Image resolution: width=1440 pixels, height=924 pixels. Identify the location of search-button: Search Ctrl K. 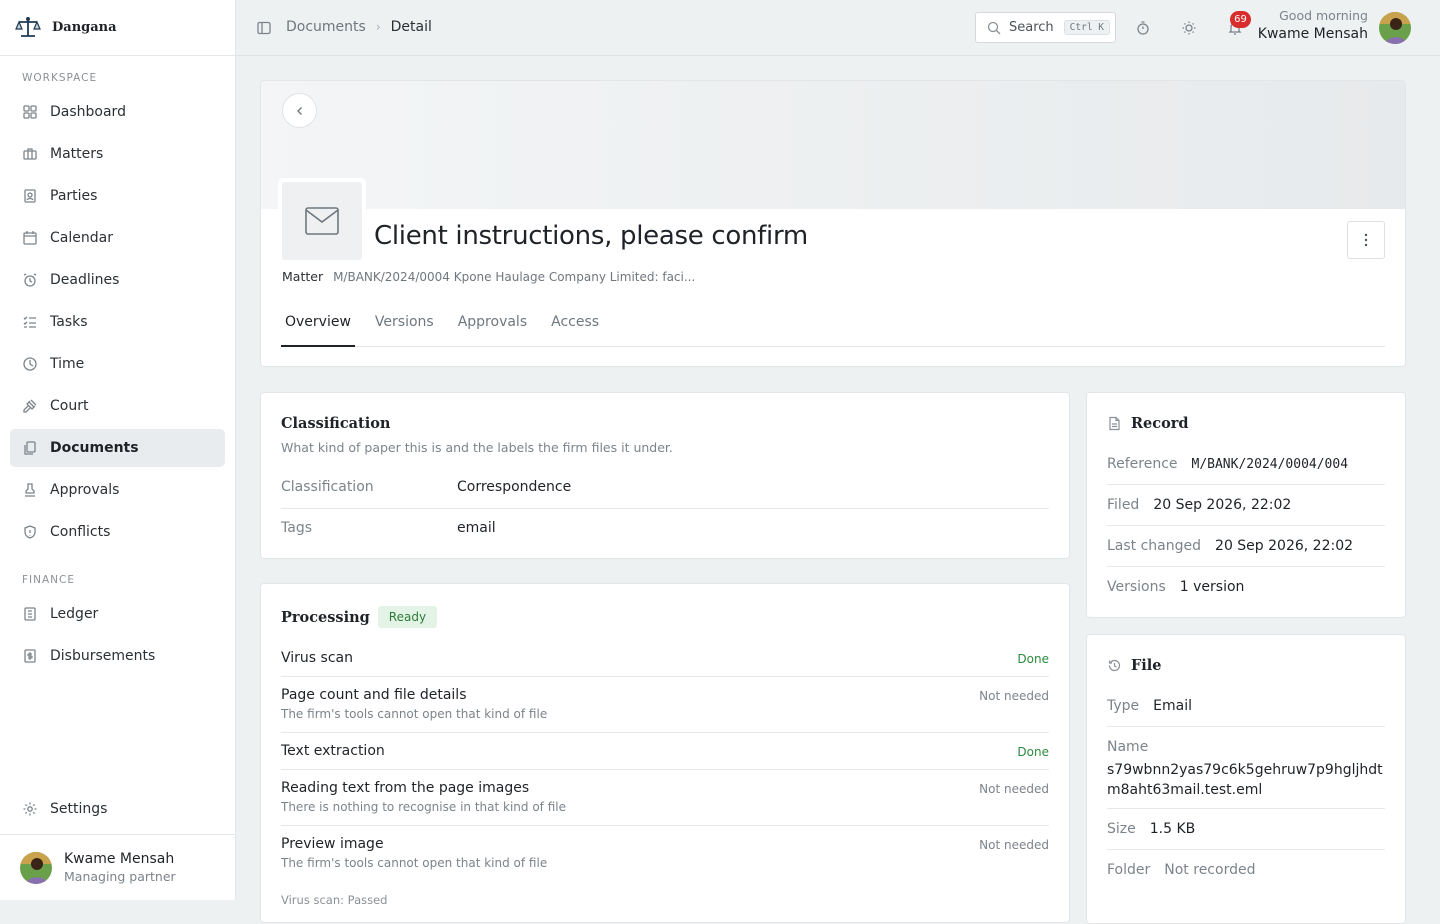
(1045, 27).